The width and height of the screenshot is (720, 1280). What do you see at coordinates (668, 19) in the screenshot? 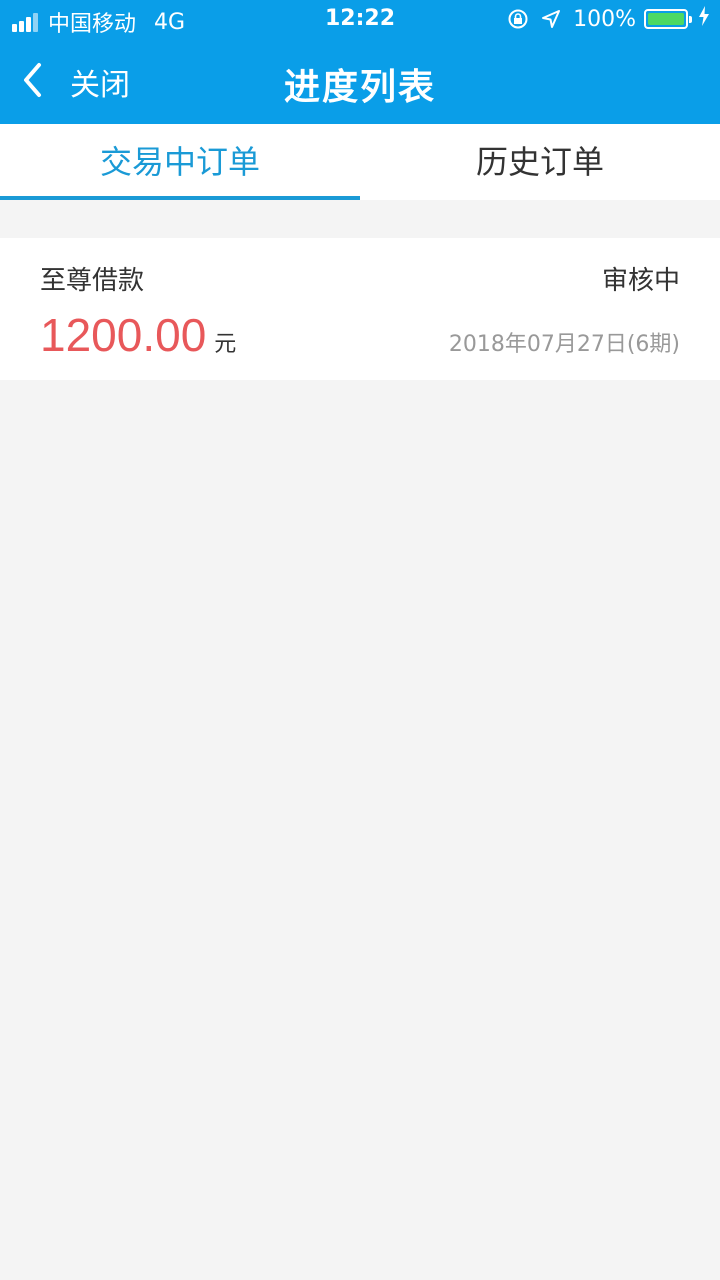
I see `battery-icon` at bounding box center [668, 19].